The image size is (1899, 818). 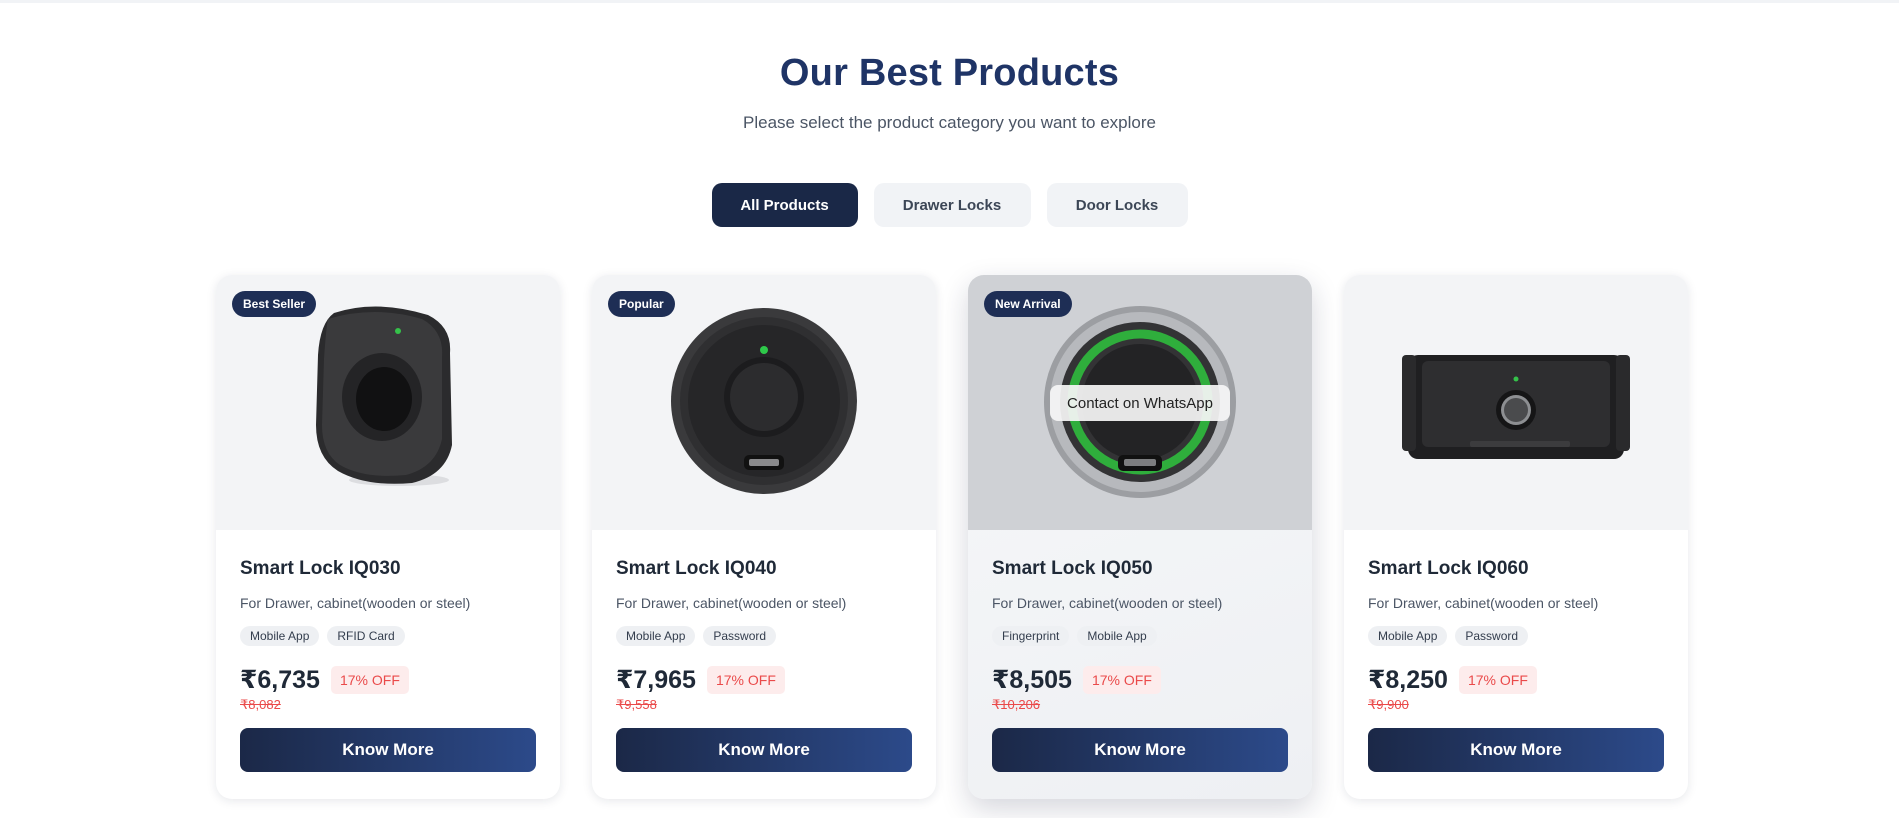 I want to click on contact-whatsapp-button: Contact on WhatsApp, so click(x=1140, y=403).